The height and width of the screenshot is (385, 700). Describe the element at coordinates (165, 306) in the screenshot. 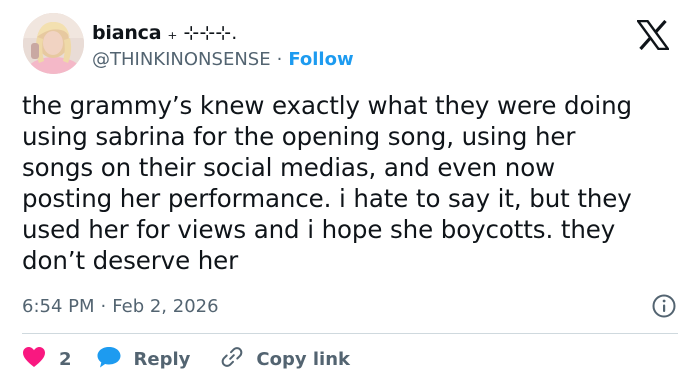

I see `tweet-date: Feb 2, 2026` at that location.